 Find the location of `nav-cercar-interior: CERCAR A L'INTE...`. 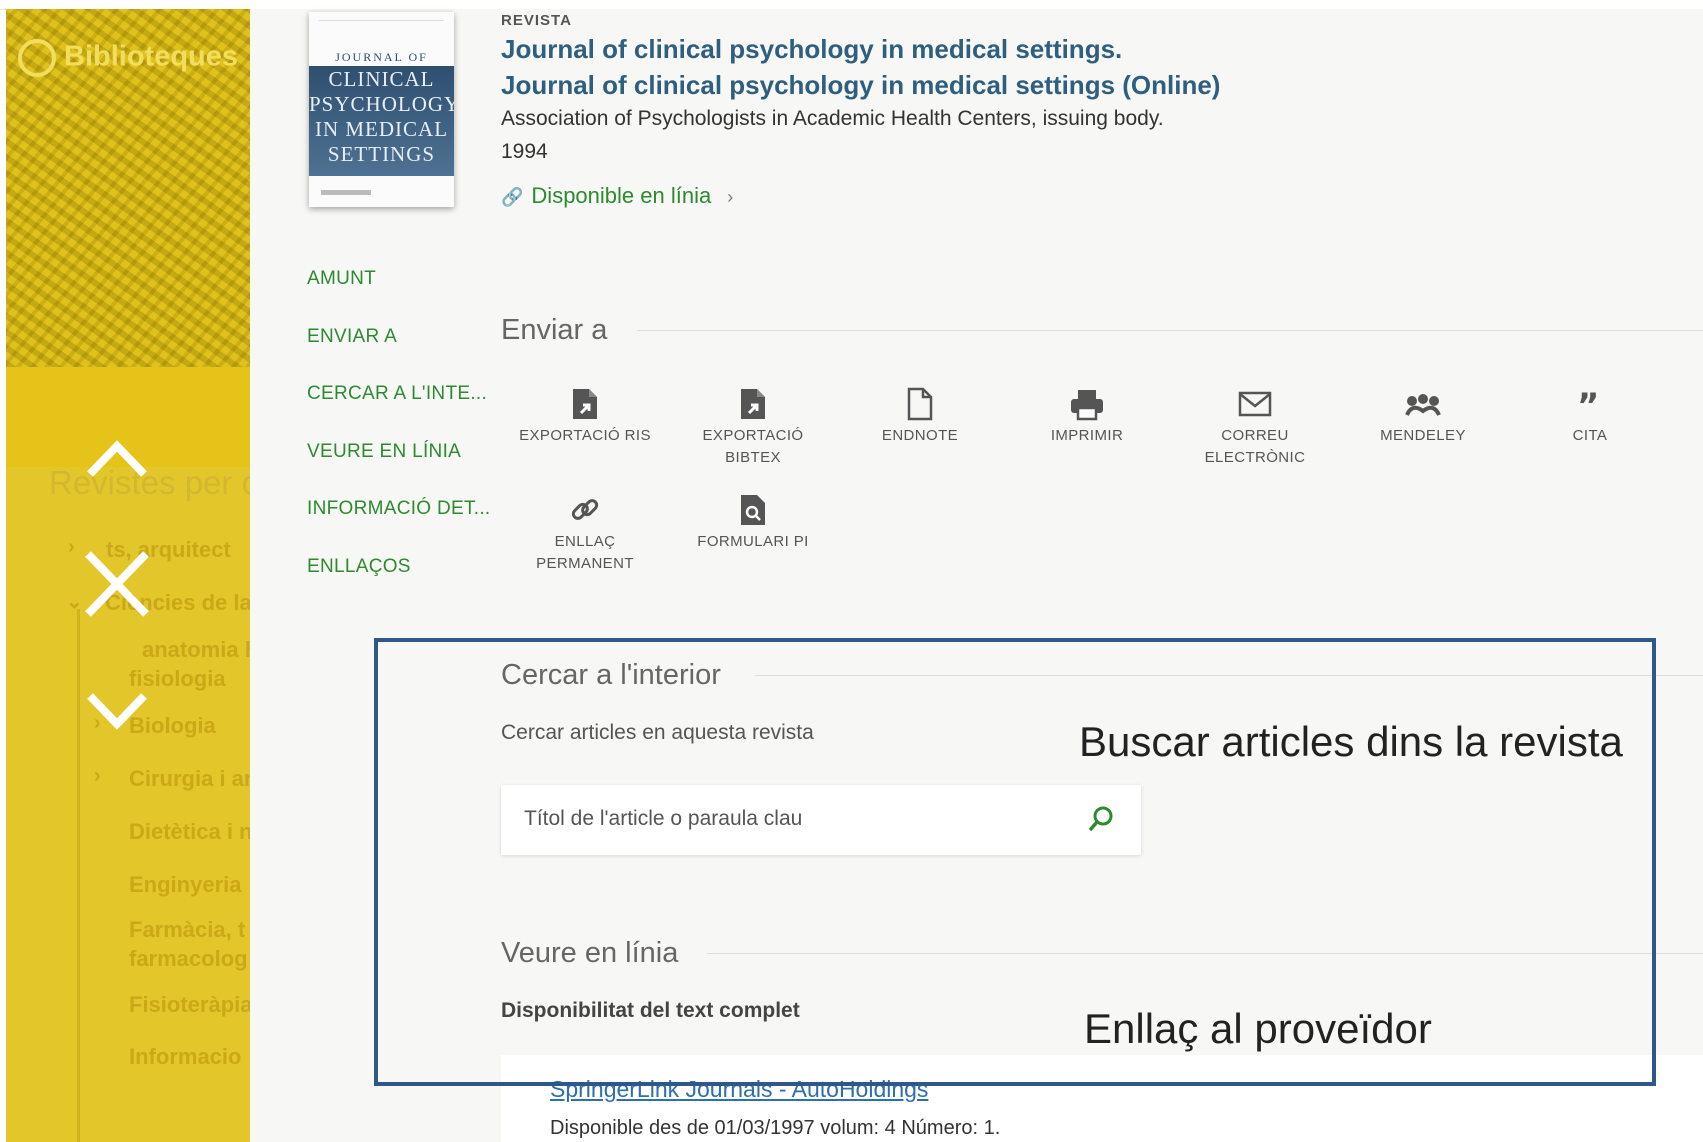

nav-cercar-interior: CERCAR A L'INTE... is located at coordinates (397, 394).